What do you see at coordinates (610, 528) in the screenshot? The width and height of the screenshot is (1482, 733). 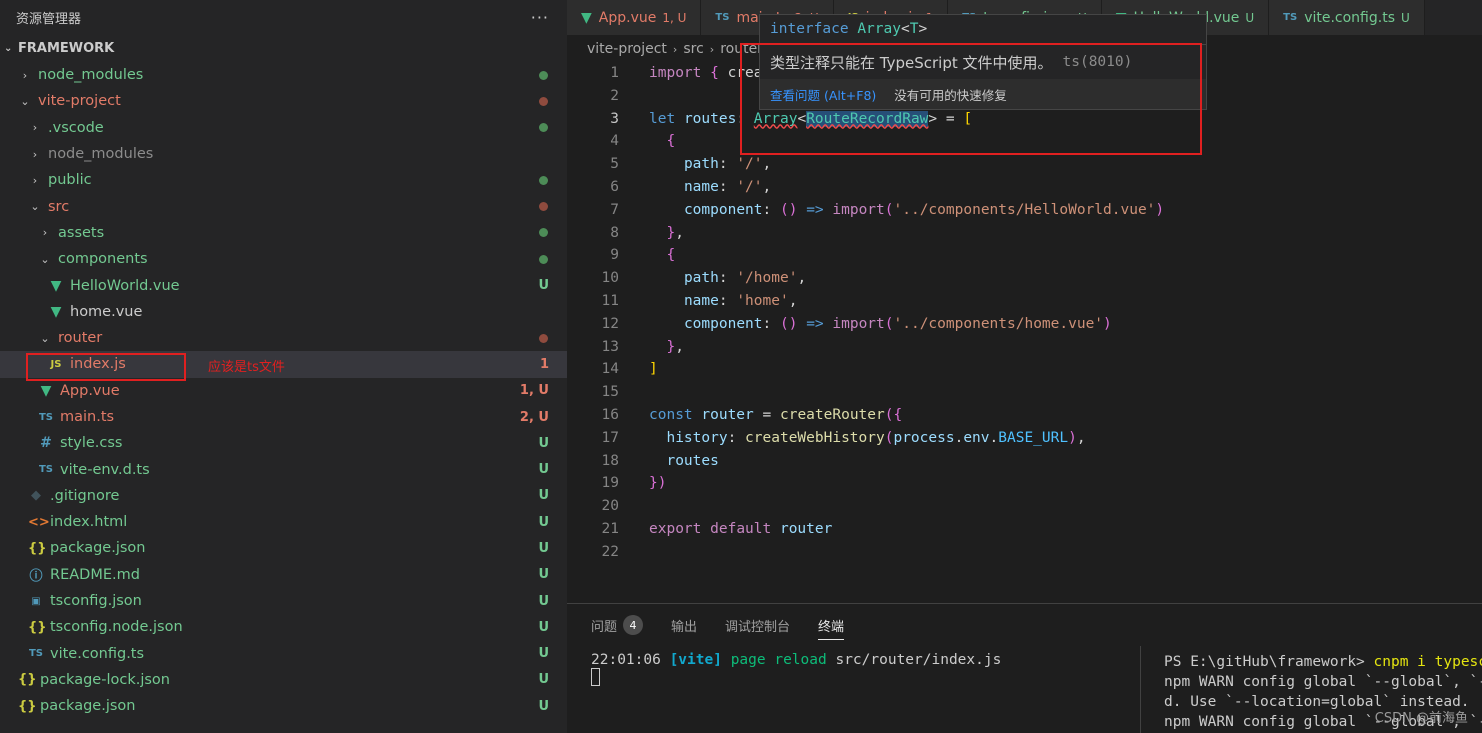 I see `line-number: 21` at bounding box center [610, 528].